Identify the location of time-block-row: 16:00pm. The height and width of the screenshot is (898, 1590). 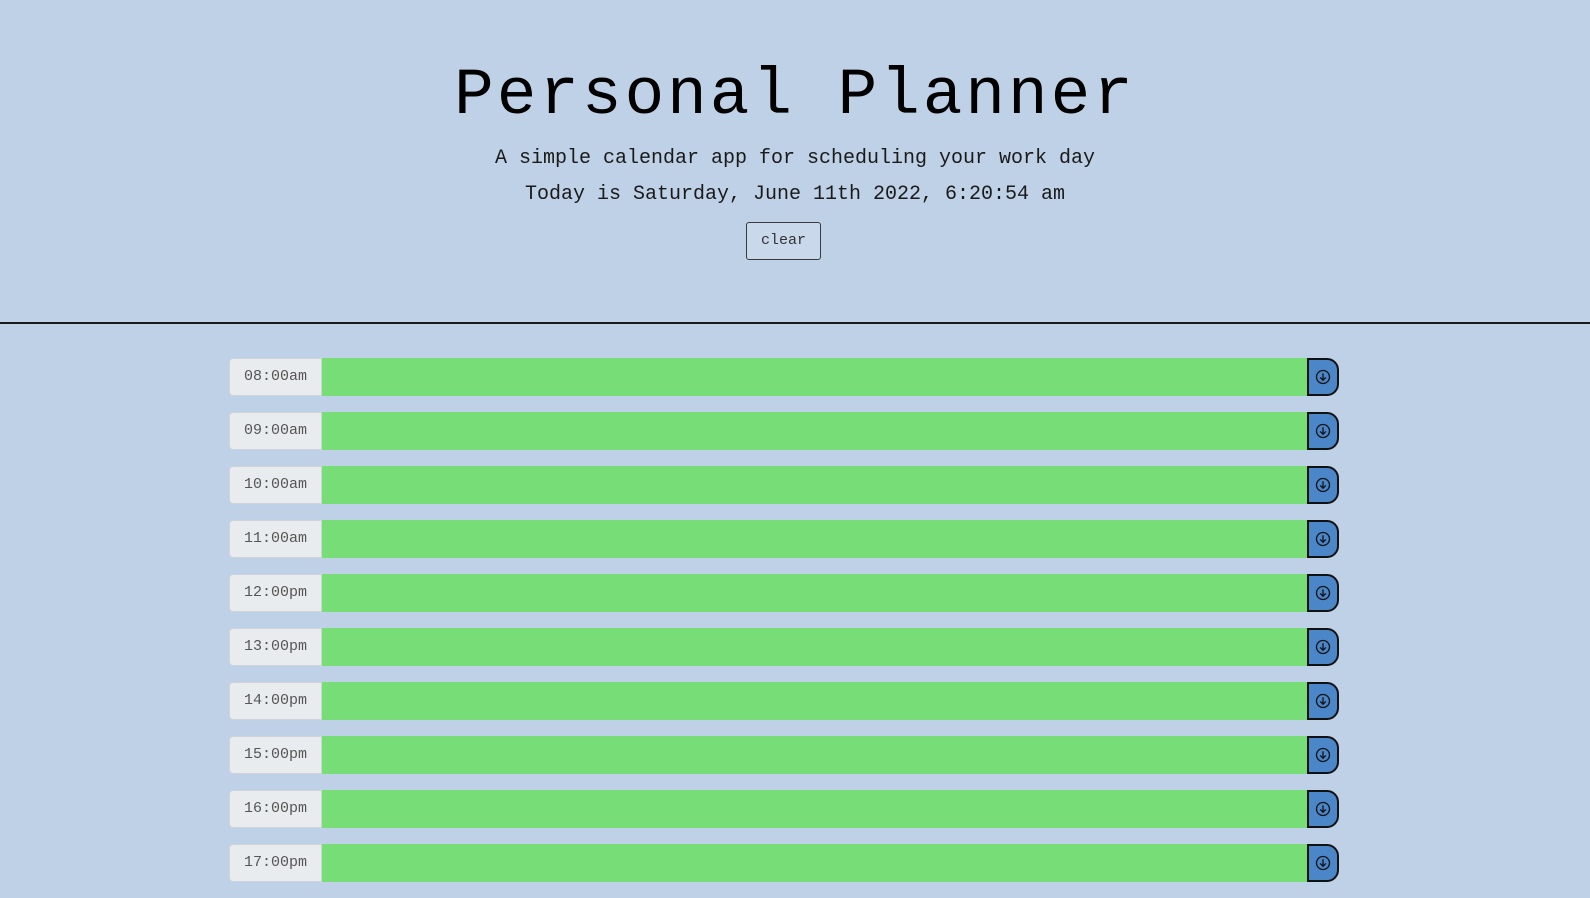
(784, 809).